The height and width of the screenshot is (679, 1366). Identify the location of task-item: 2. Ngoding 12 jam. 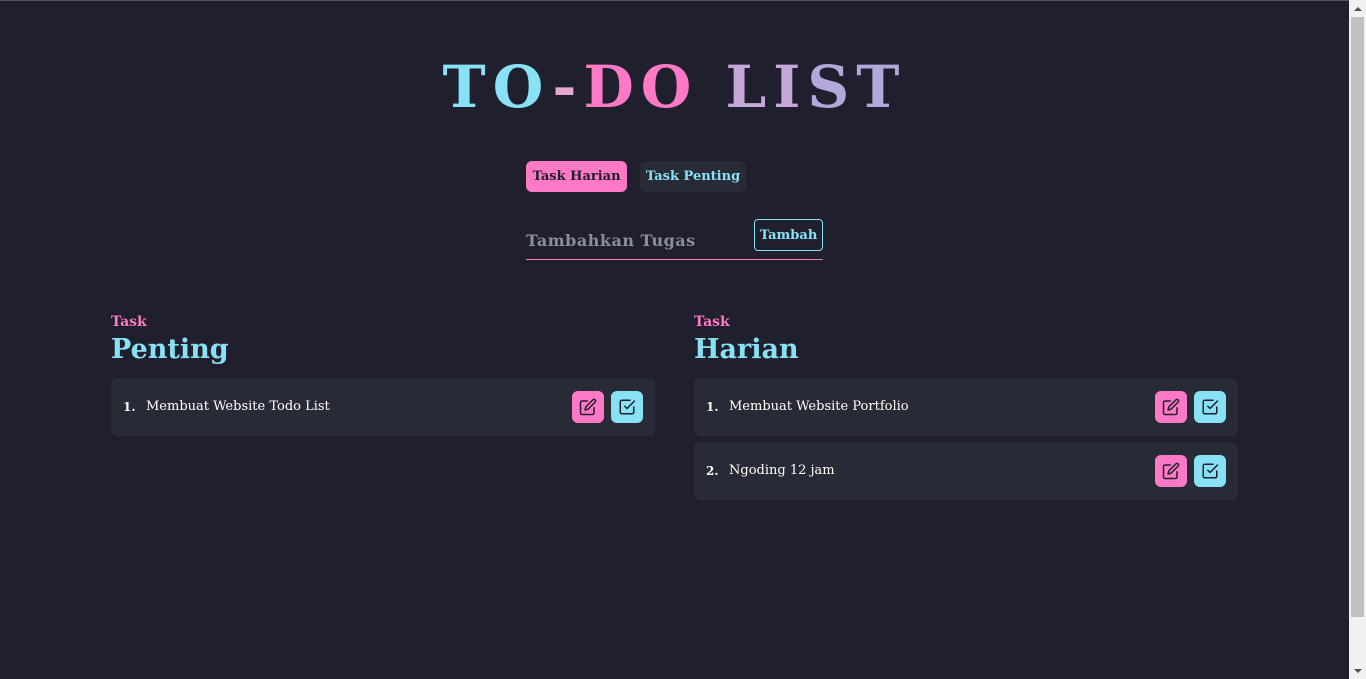
(966, 471).